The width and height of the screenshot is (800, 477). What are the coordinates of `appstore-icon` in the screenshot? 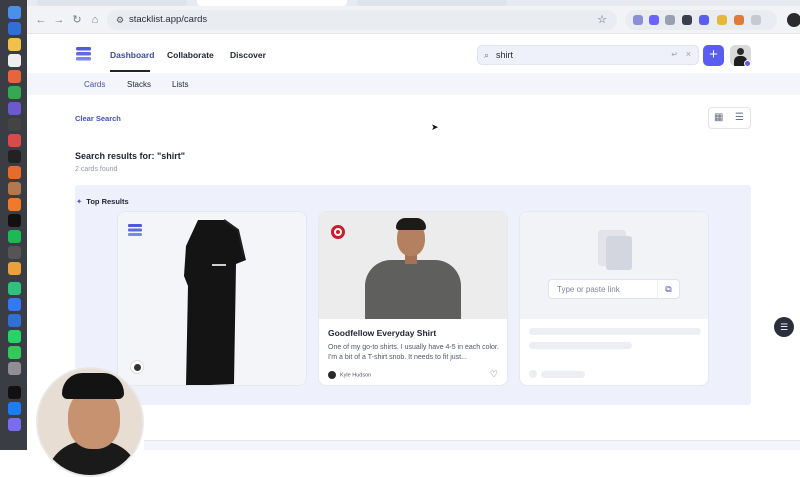 It's located at (14, 408).